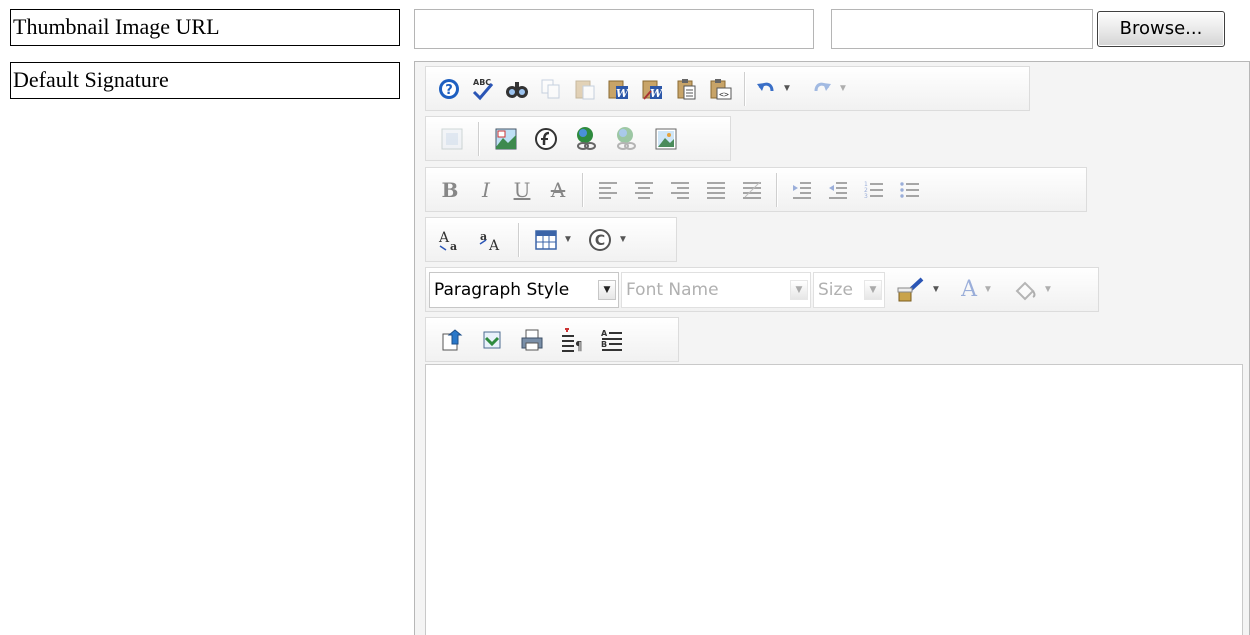  I want to click on paste-from-word-icon: W, so click(619, 89).